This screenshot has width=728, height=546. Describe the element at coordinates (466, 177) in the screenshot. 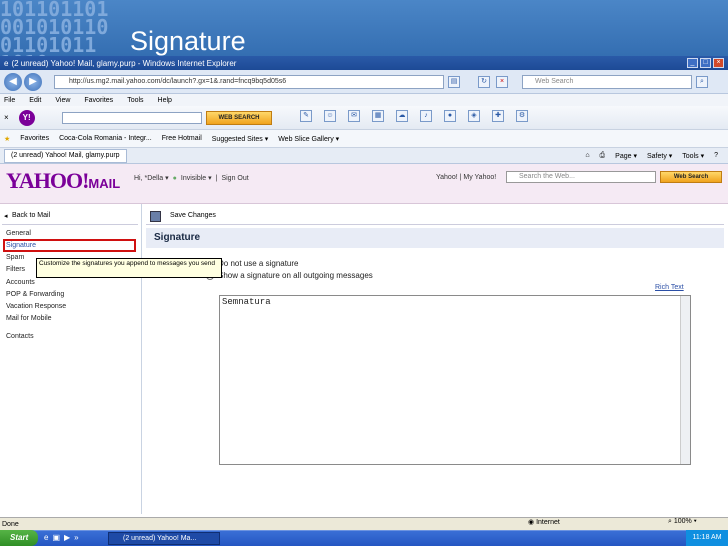

I see `yahoo-links: Yahoo! | My Yahoo!` at that location.